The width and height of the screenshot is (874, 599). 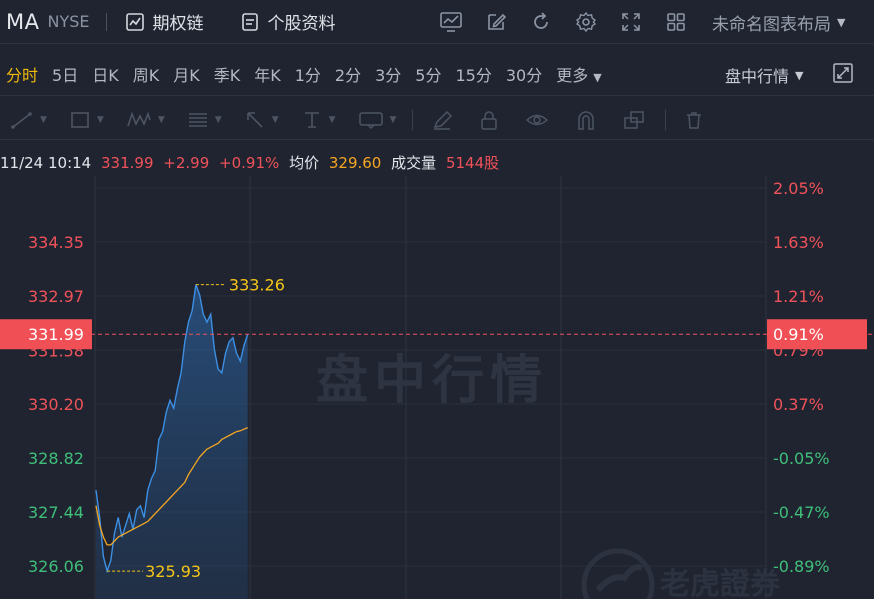 I want to click on quote-change-pct: +0.91%, so click(x=249, y=163).